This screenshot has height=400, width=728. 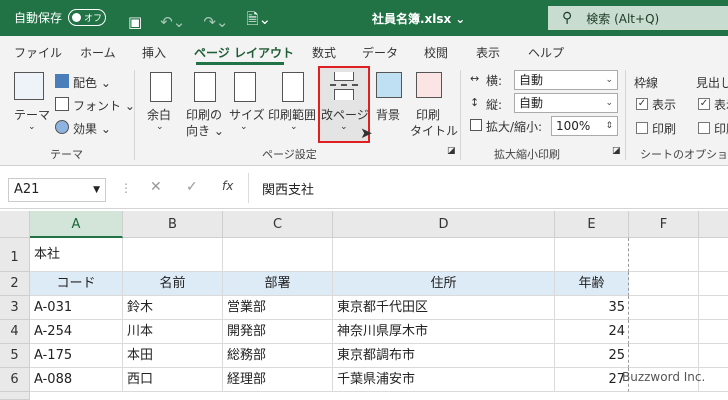 I want to click on print-titles-line-2: タイトル, so click(x=434, y=130).